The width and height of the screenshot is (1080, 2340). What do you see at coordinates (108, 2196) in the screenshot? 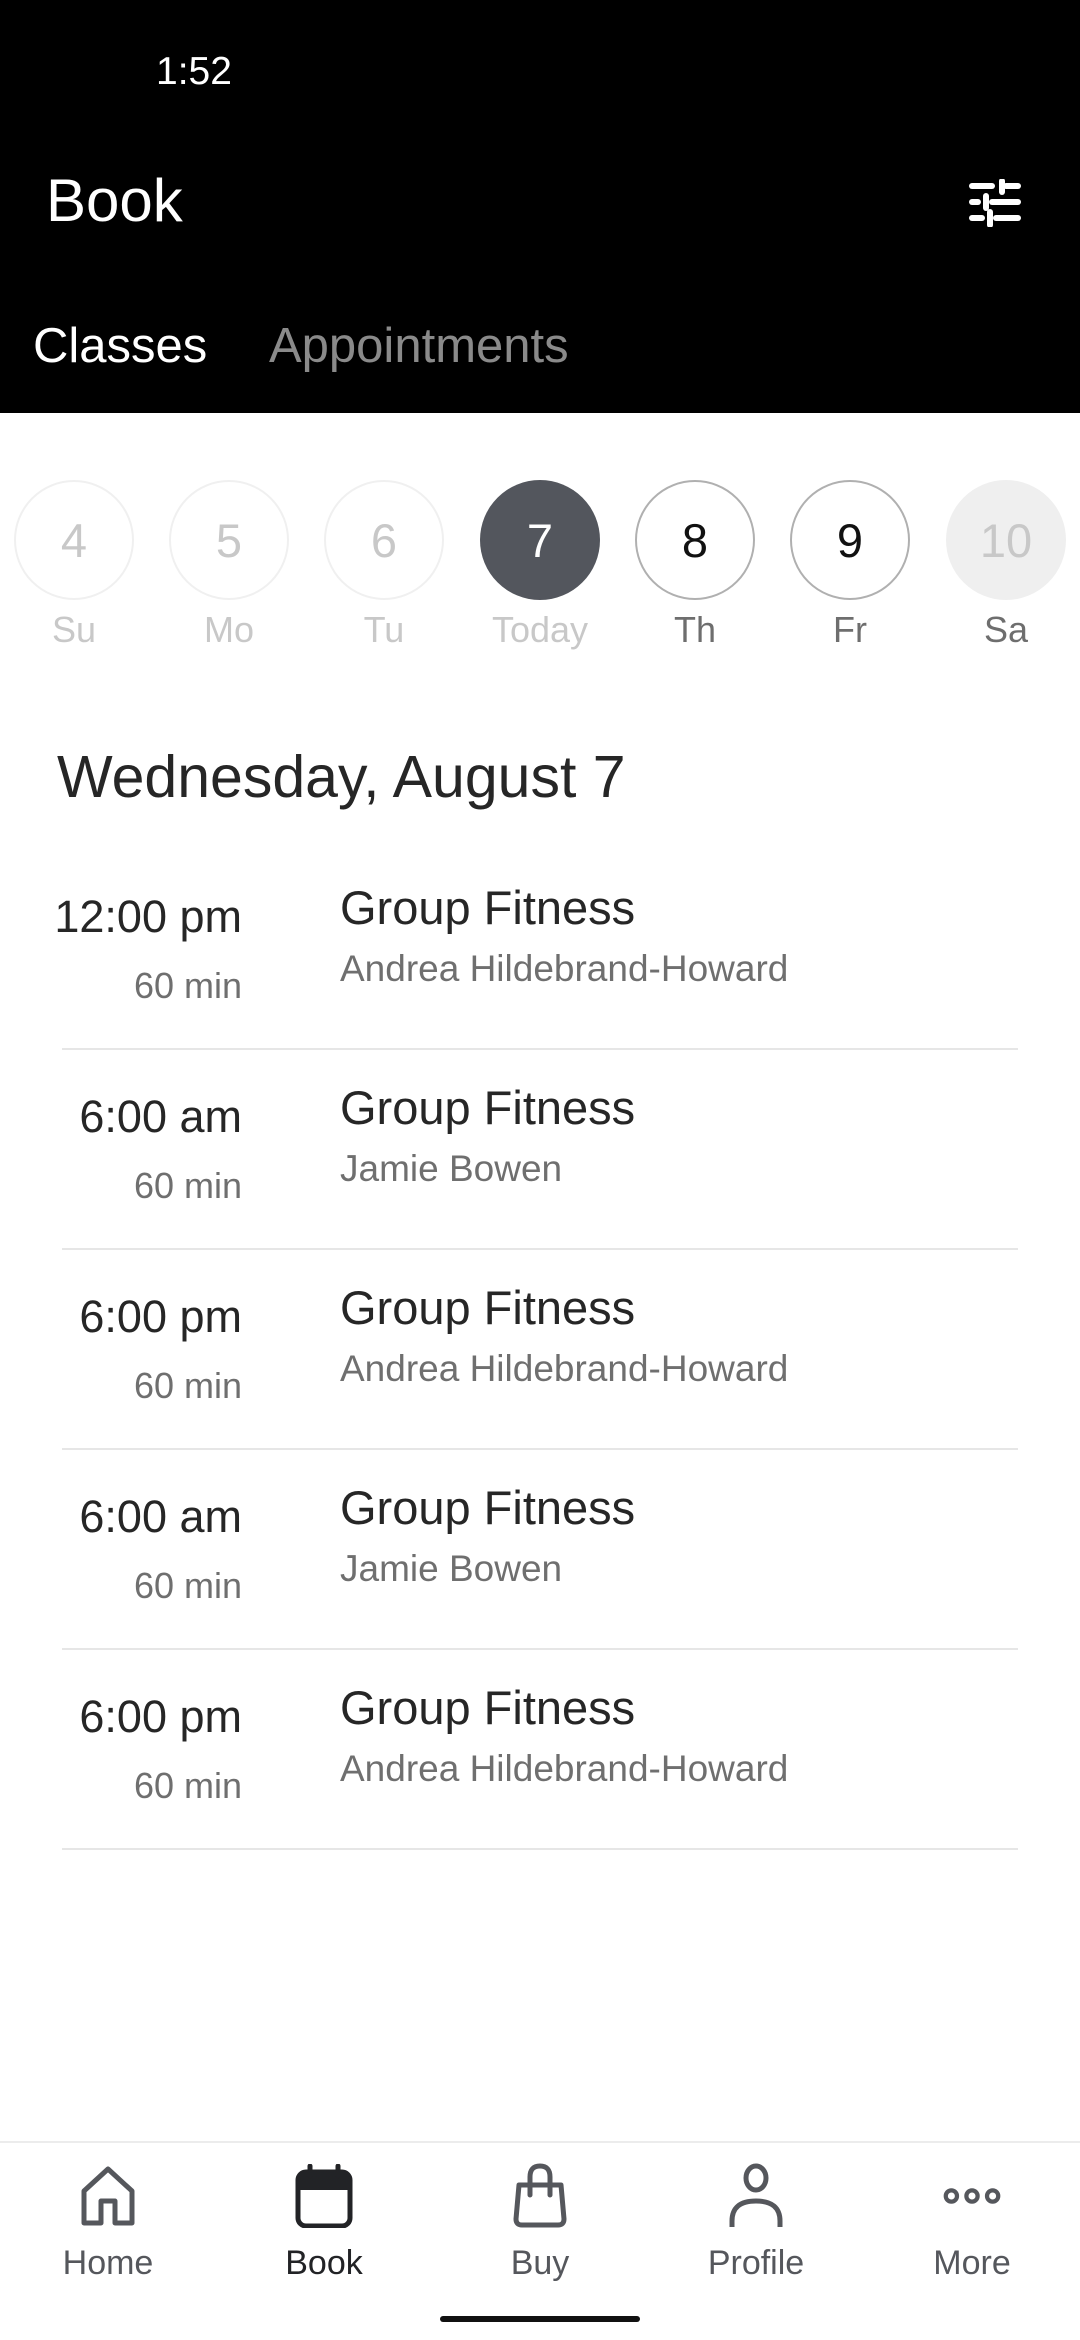
I see `home-icon` at bounding box center [108, 2196].